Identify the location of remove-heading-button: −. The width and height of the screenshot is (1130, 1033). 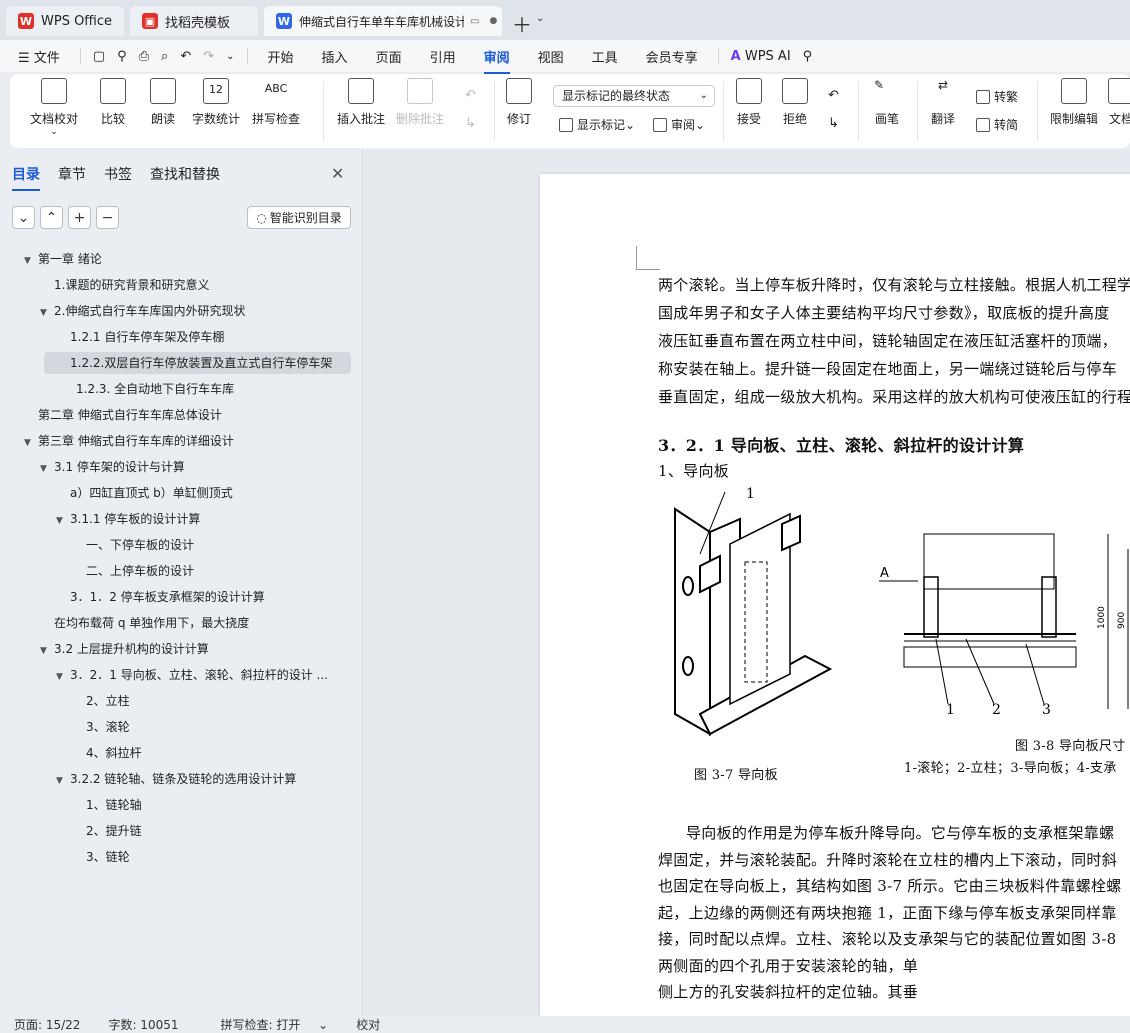
(107, 217).